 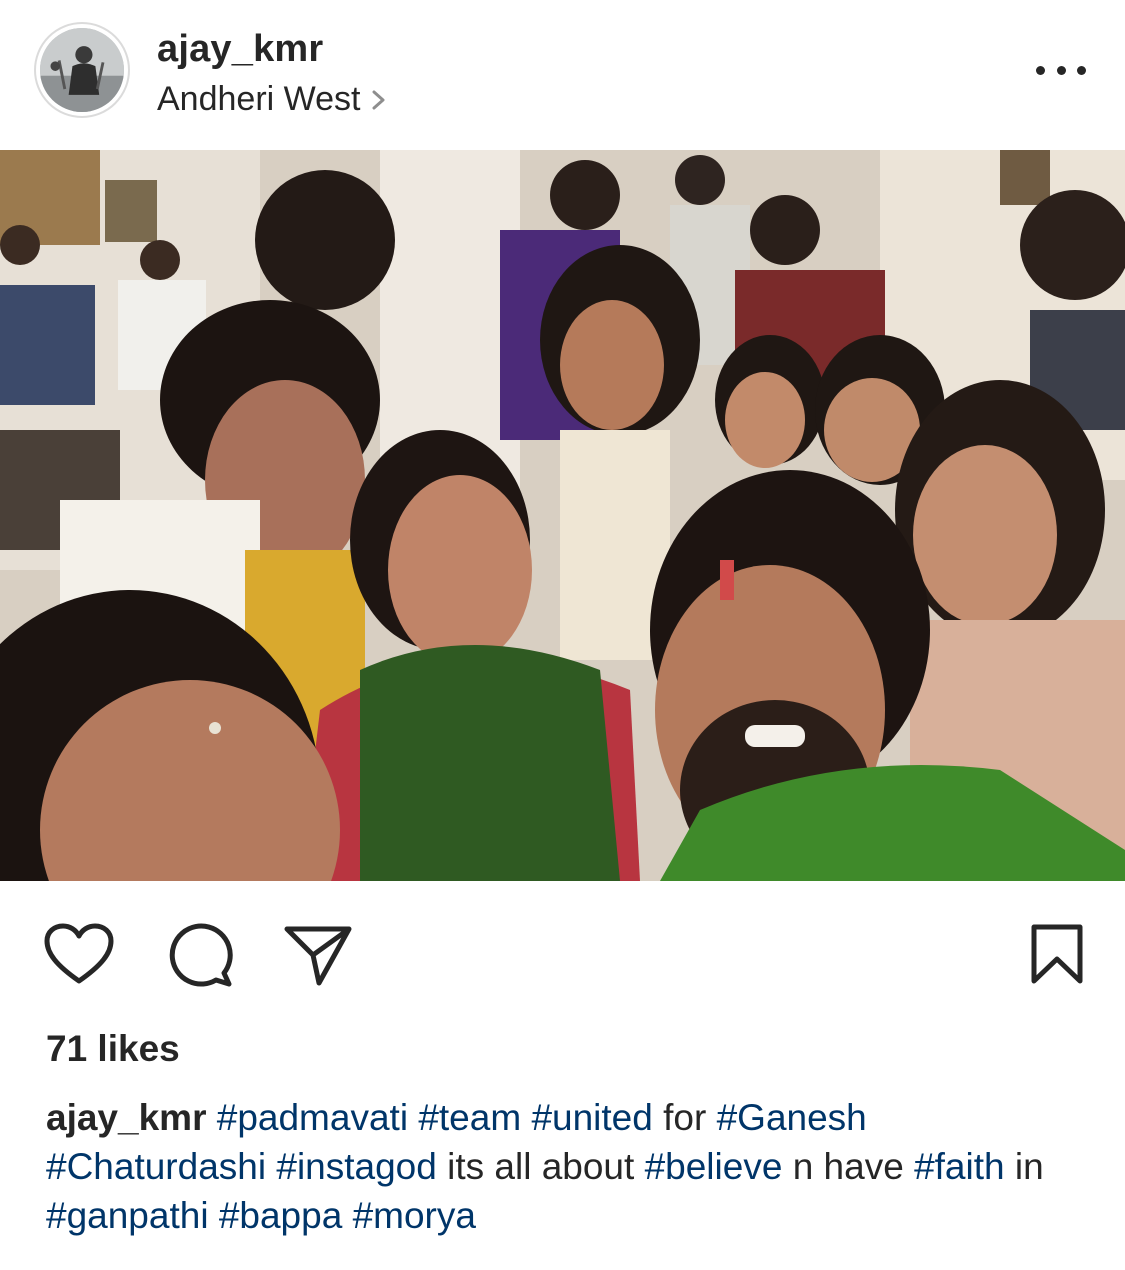 What do you see at coordinates (469, 1117) in the screenshot?
I see `hashtag-link: #team` at bounding box center [469, 1117].